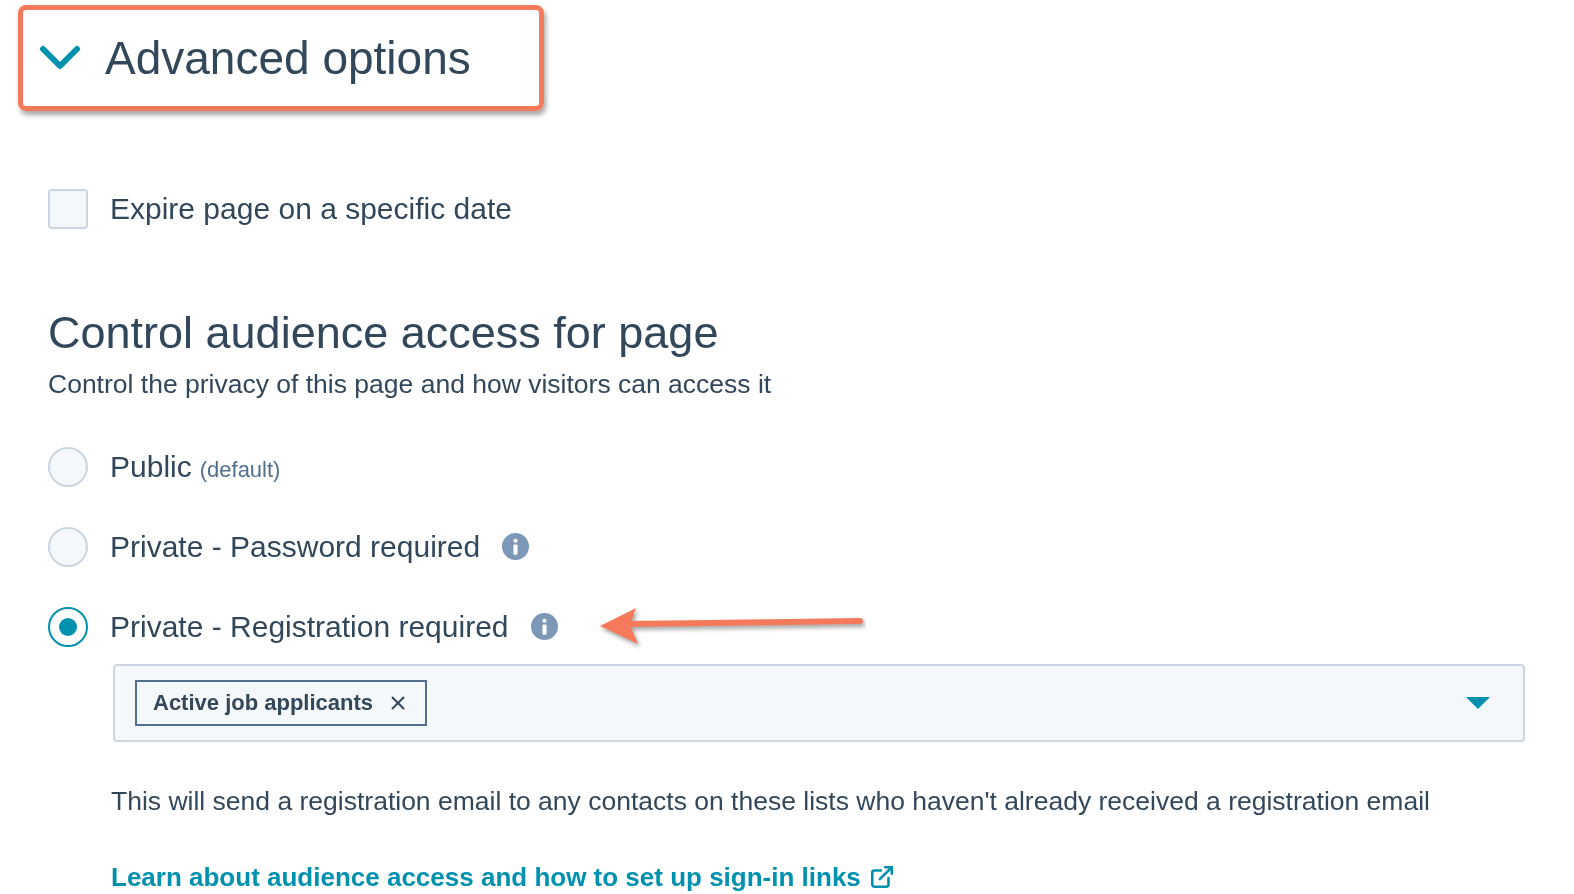 Image resolution: width=1574 pixels, height=894 pixels. Describe the element at coordinates (240, 470) in the screenshot. I see `option-note: (default)` at that location.